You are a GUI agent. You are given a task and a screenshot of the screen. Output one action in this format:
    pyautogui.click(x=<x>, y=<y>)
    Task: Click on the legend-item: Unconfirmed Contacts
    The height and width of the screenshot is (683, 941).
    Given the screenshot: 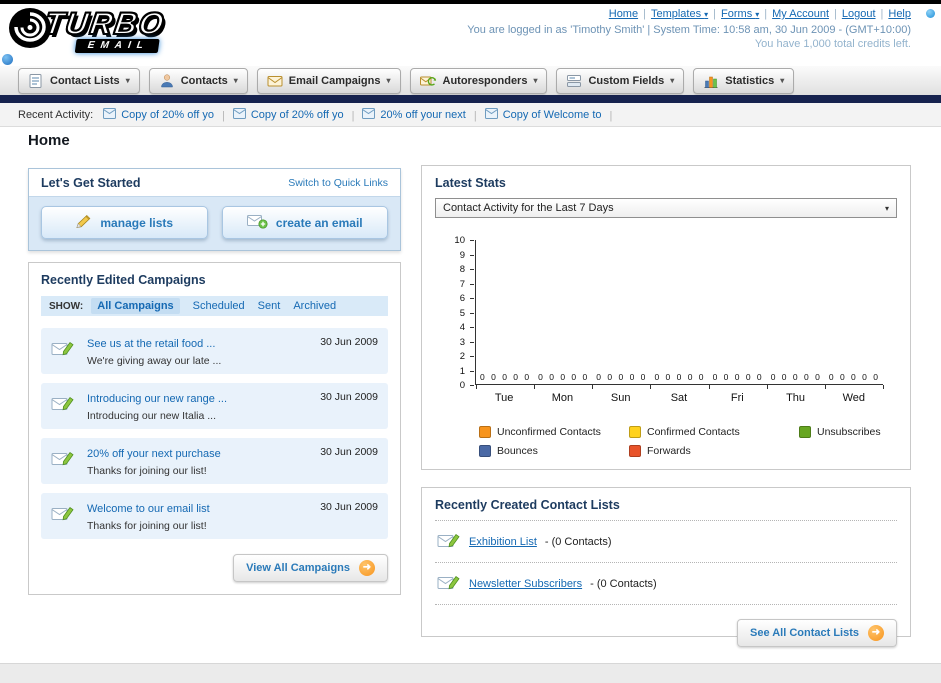 What is the action you would take?
    pyautogui.click(x=554, y=432)
    